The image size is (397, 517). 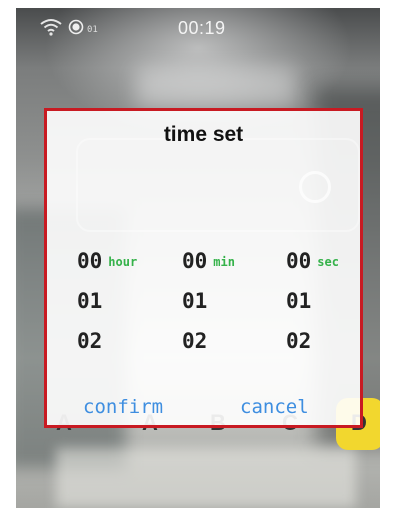 I want to click on minute-unit-label: min, so click(x=224, y=262).